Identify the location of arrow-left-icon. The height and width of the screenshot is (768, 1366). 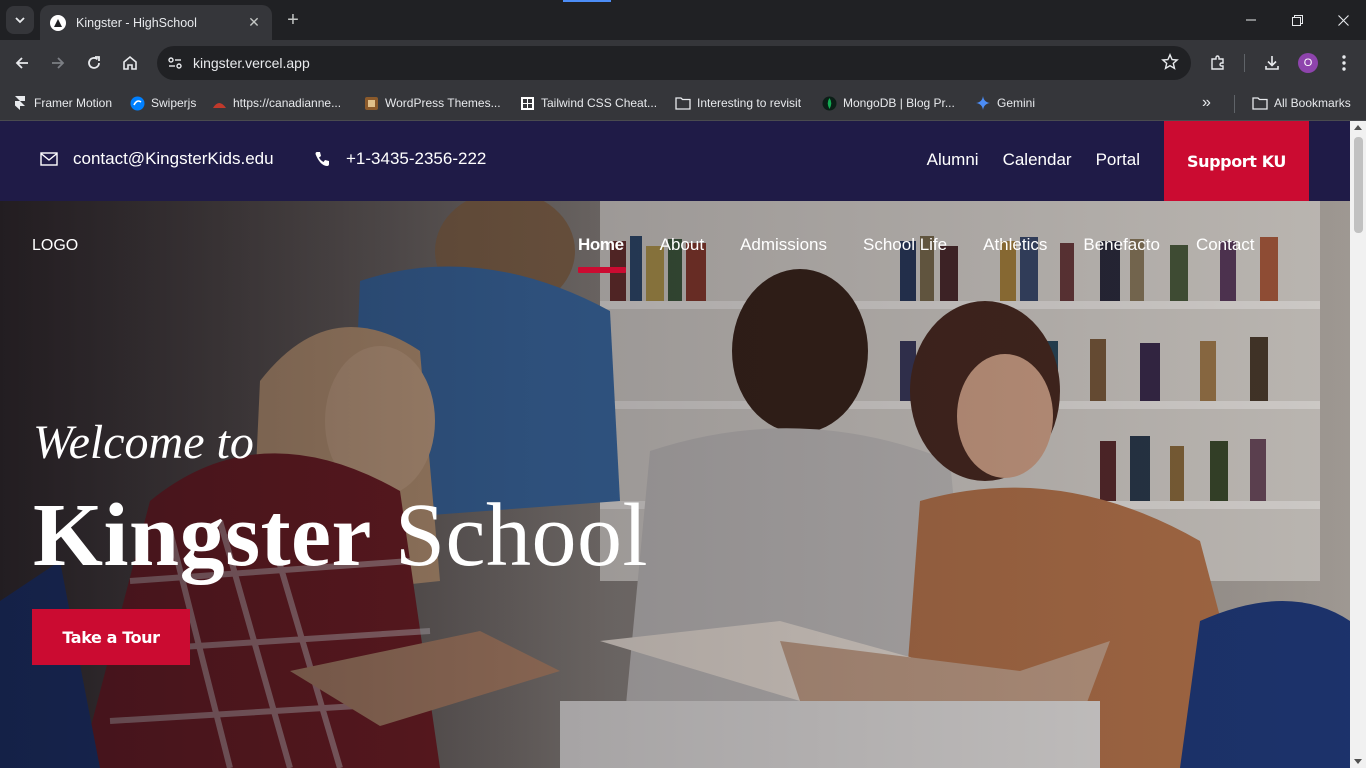
(21, 63).